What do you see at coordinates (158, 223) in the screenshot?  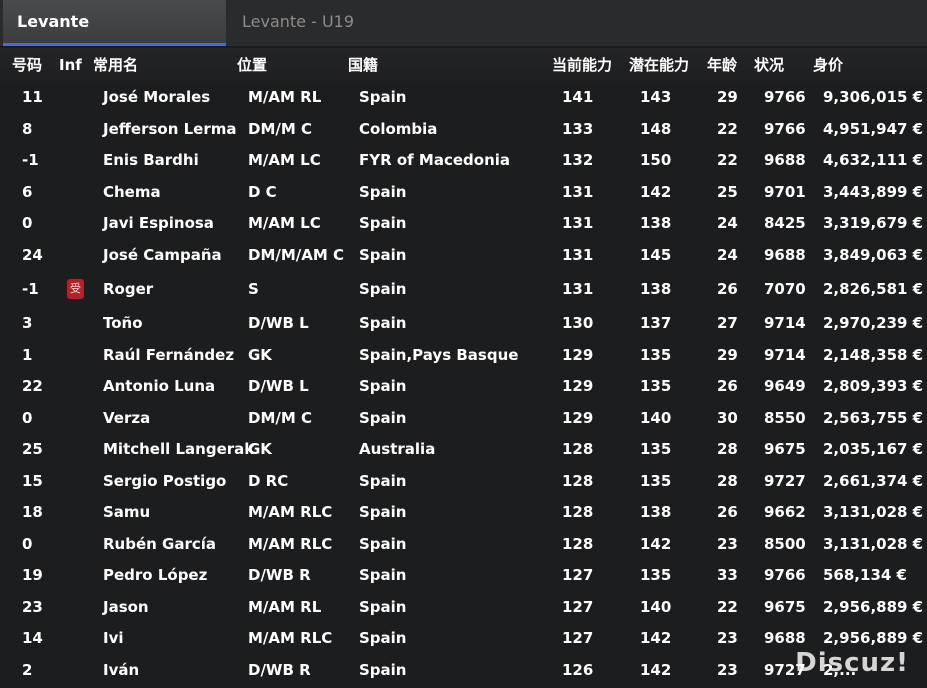 I see `cell-name: Javi Espinosa` at bounding box center [158, 223].